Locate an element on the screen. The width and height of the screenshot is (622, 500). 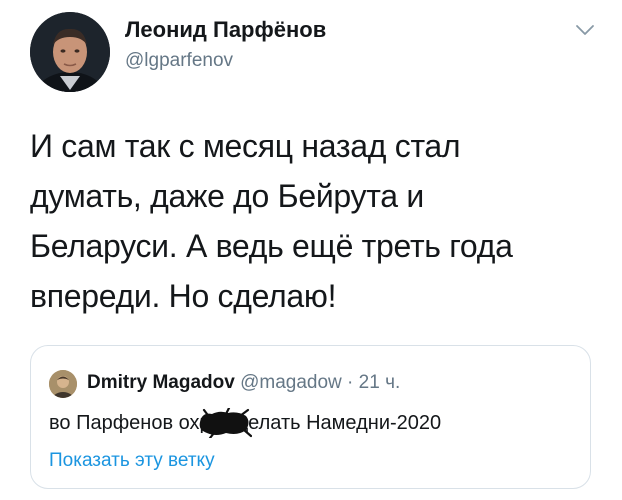
quoted-author-handle: @magadow is located at coordinates (291, 382).